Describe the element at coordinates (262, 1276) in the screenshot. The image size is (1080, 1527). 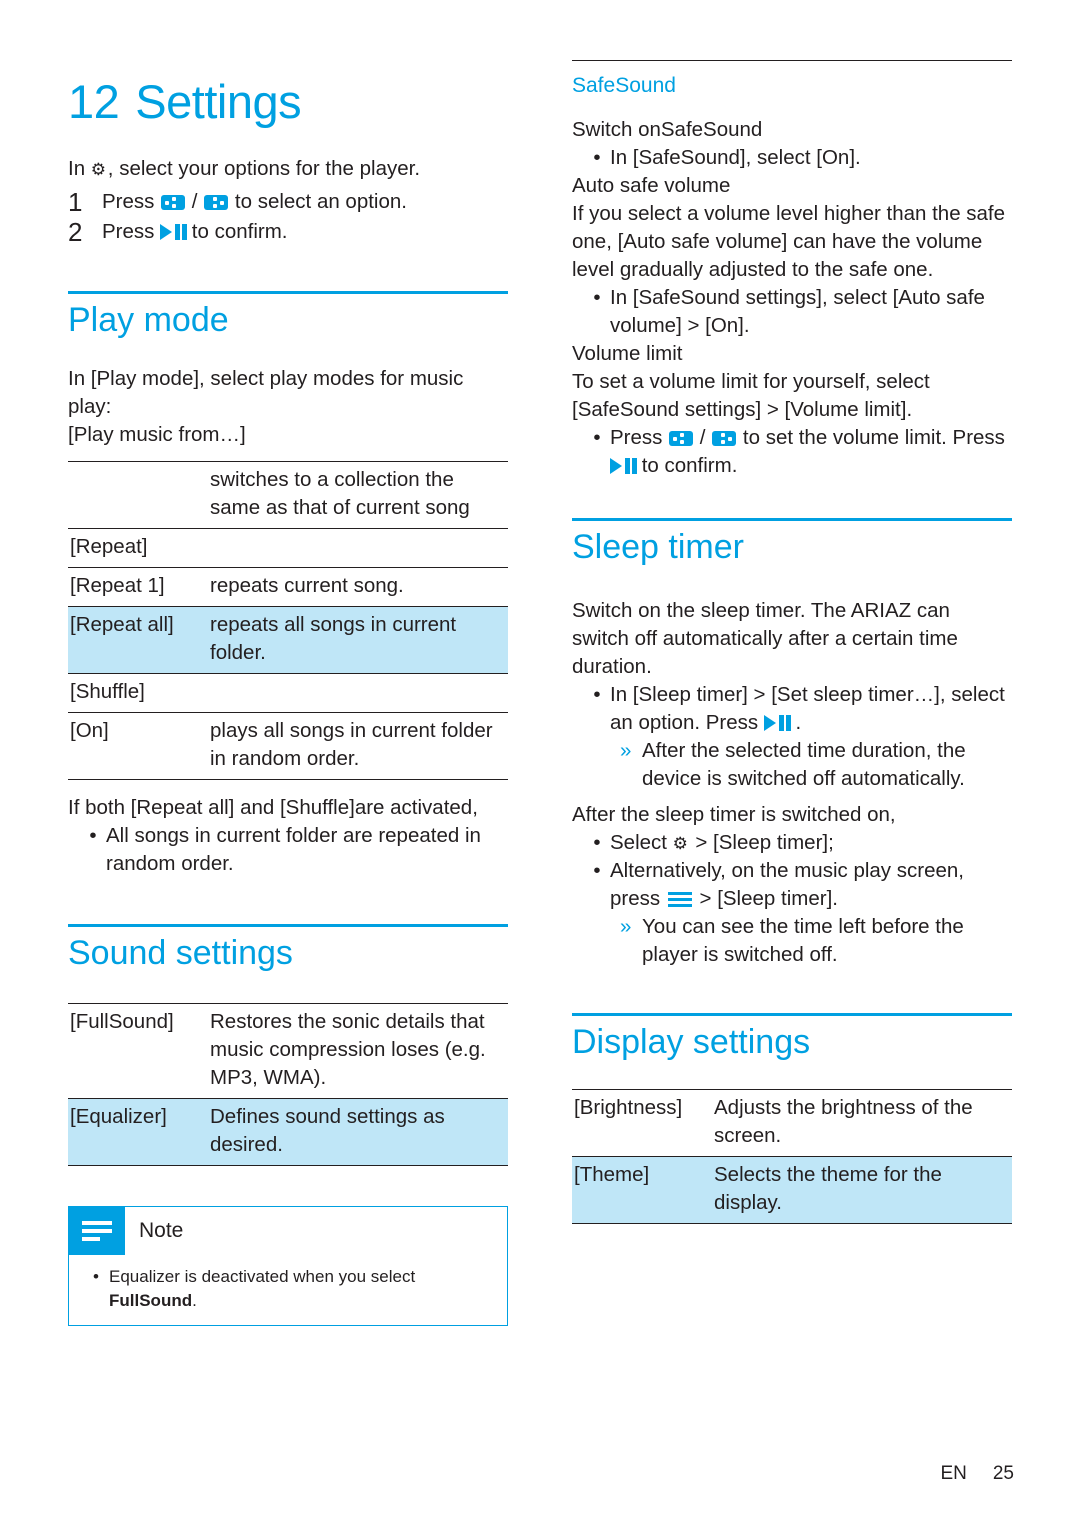
I see `note-text-pre: Equalizer is deactivated when you select` at that location.